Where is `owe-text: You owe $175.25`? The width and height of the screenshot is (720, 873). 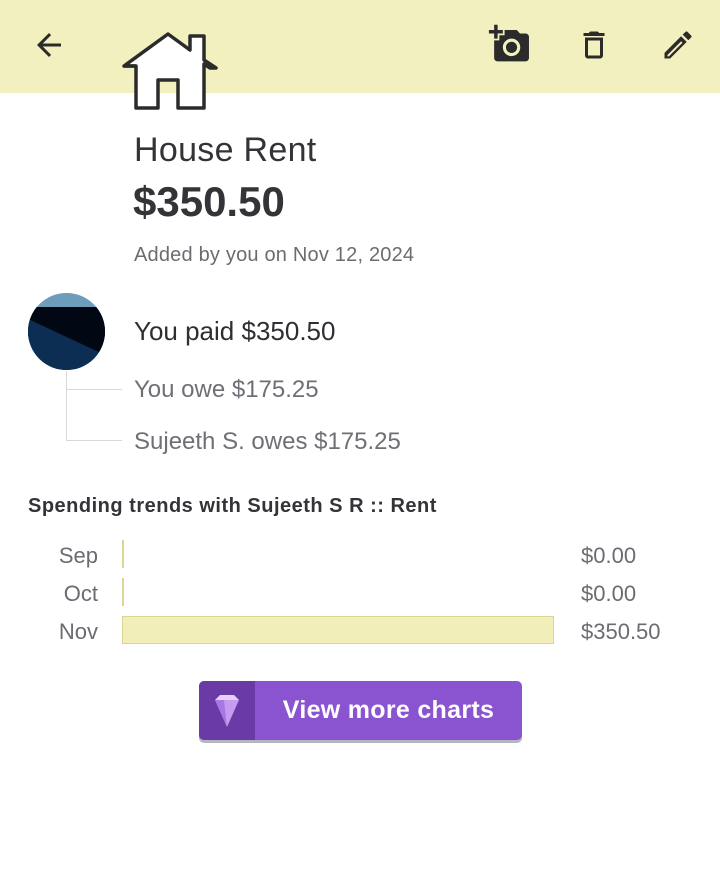 owe-text: You owe $175.25 is located at coordinates (226, 389).